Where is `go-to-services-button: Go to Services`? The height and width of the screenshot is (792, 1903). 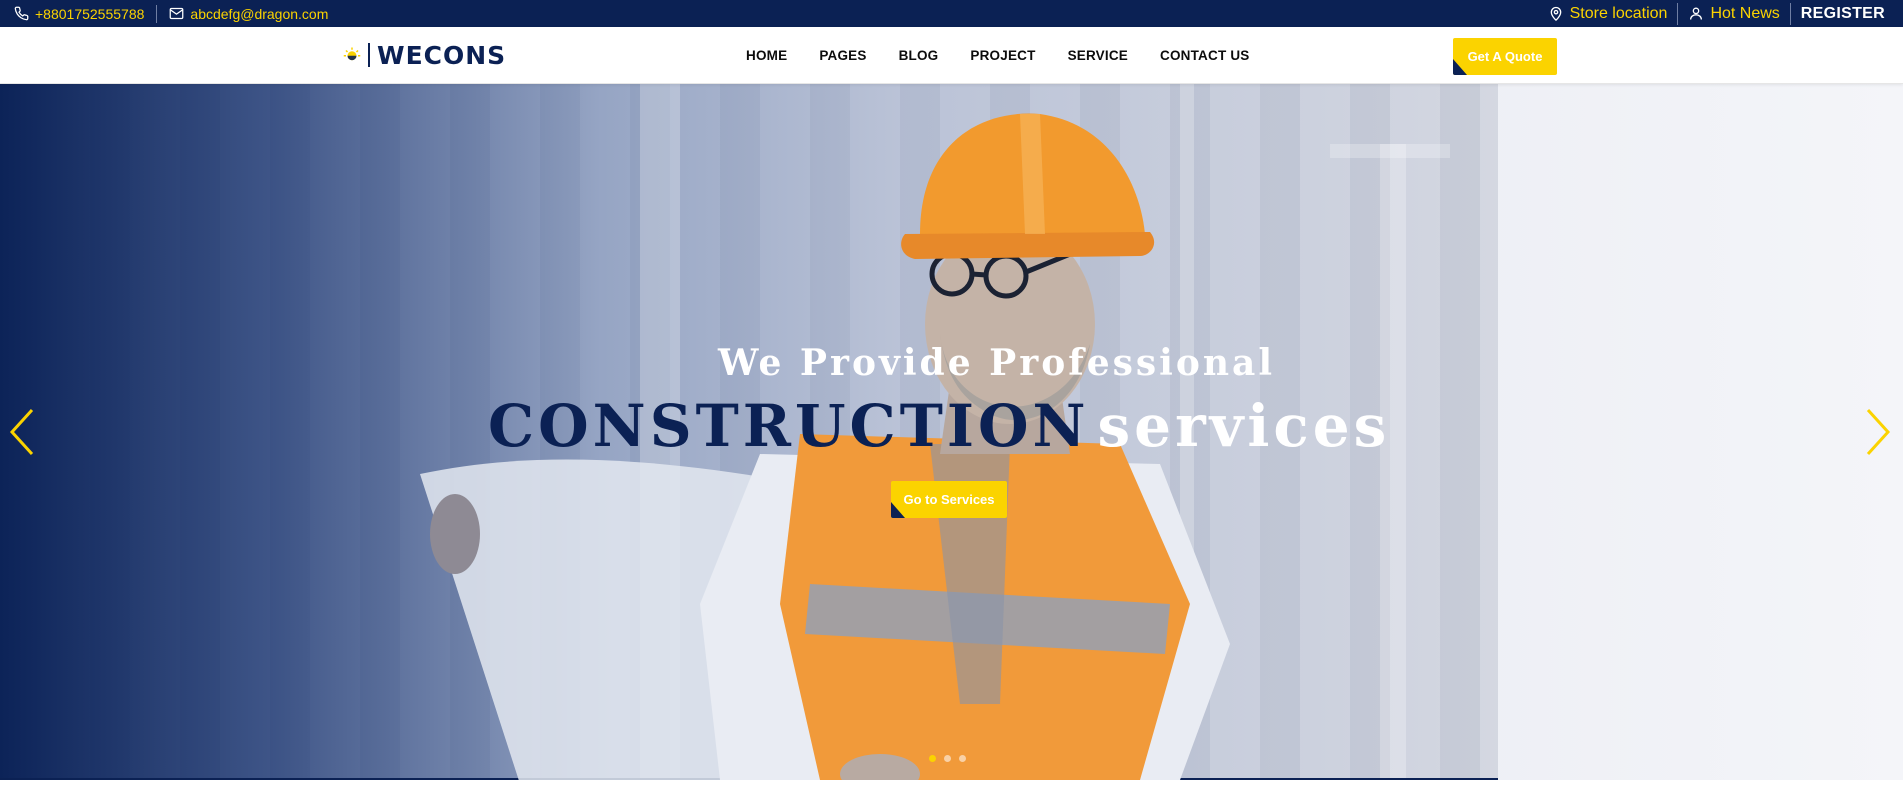
go-to-services-button: Go to Services is located at coordinates (949, 499).